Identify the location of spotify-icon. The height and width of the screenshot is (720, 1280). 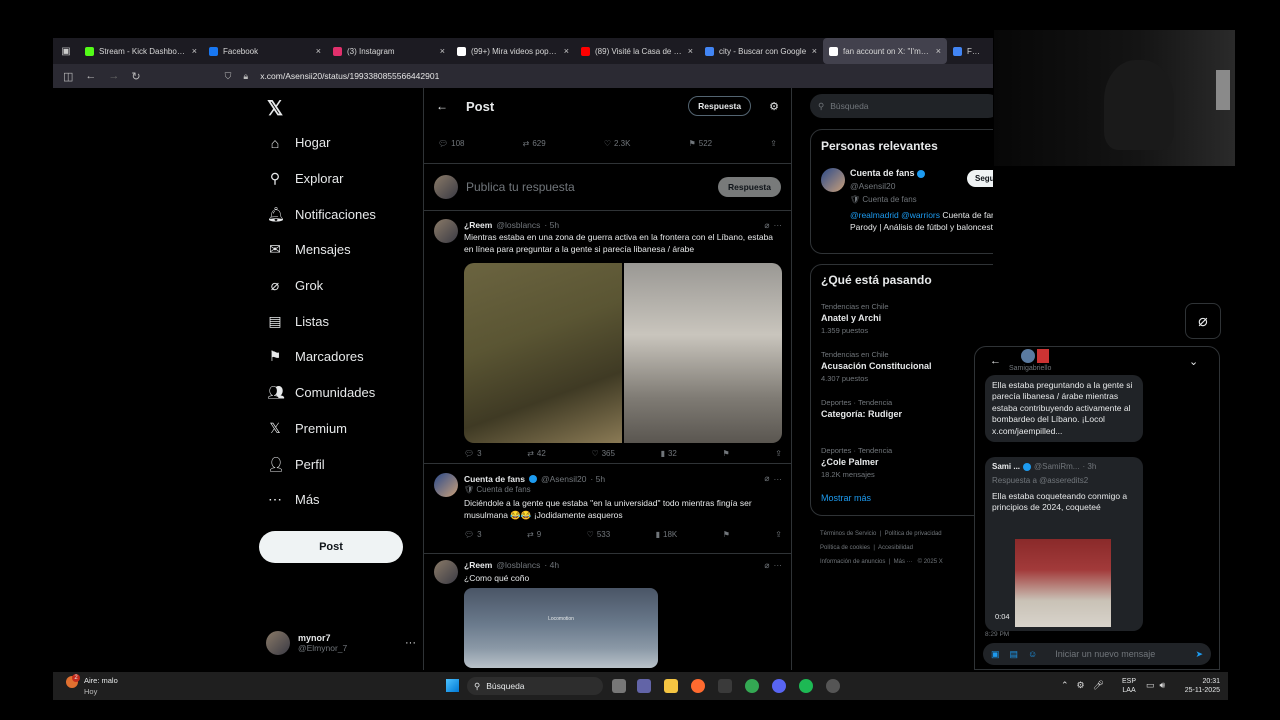
(806, 686).